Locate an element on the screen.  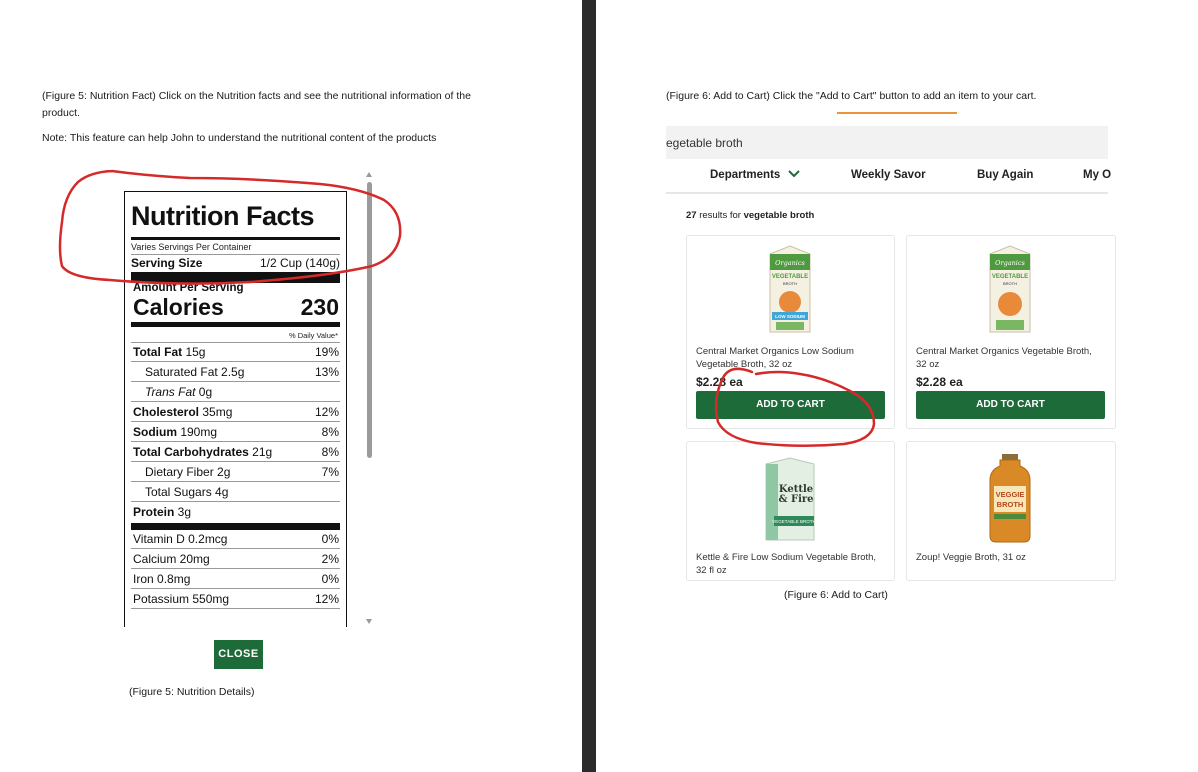
nutrient-label: Calcium 20mg is located at coordinates (171, 559).